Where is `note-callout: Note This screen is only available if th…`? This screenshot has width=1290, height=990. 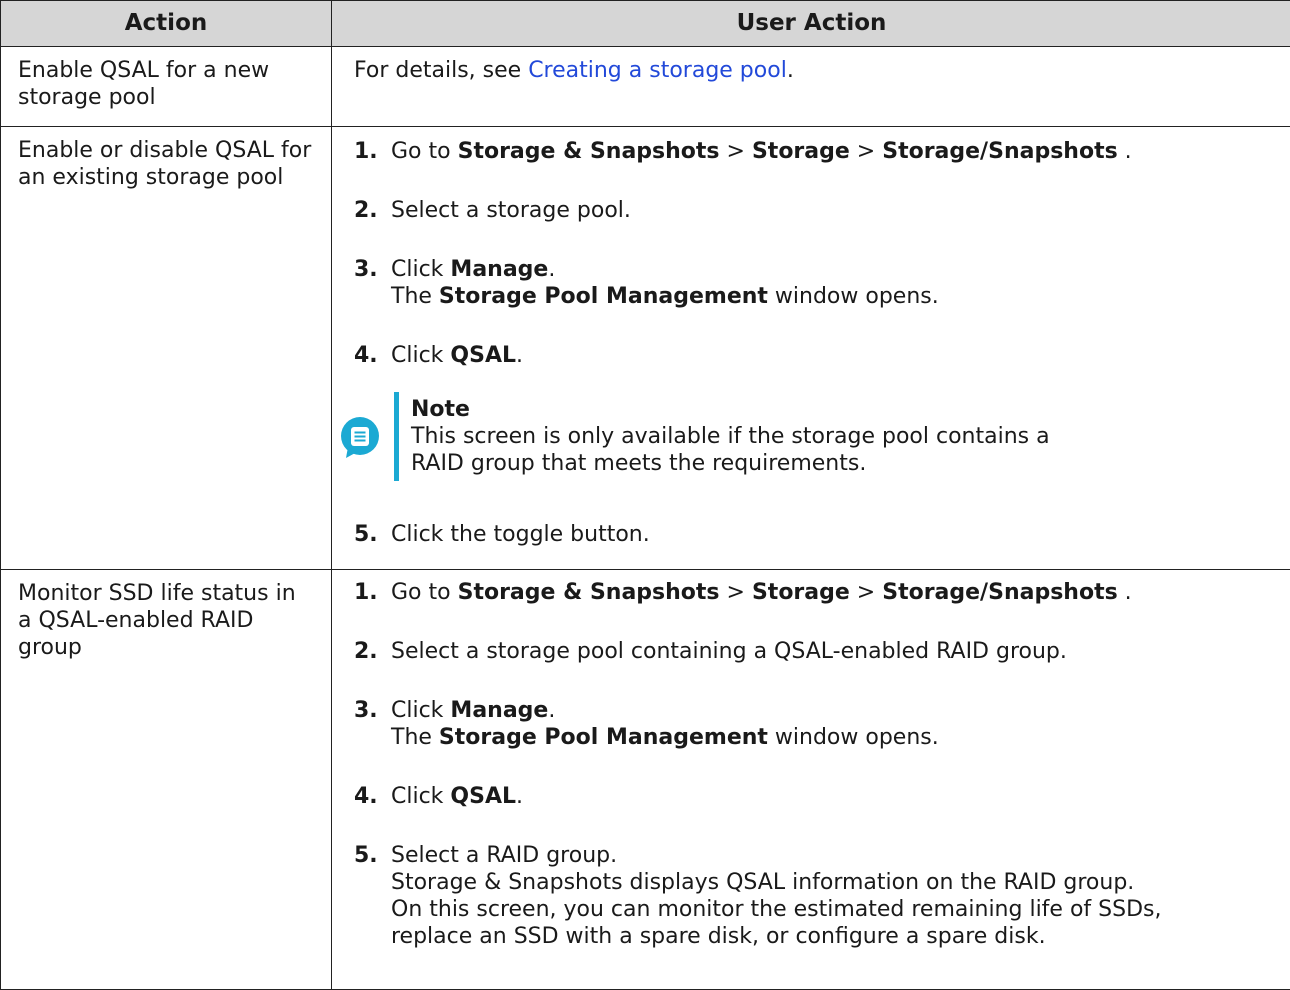 note-callout: Note This screen is only available if th… is located at coordinates (806, 436).